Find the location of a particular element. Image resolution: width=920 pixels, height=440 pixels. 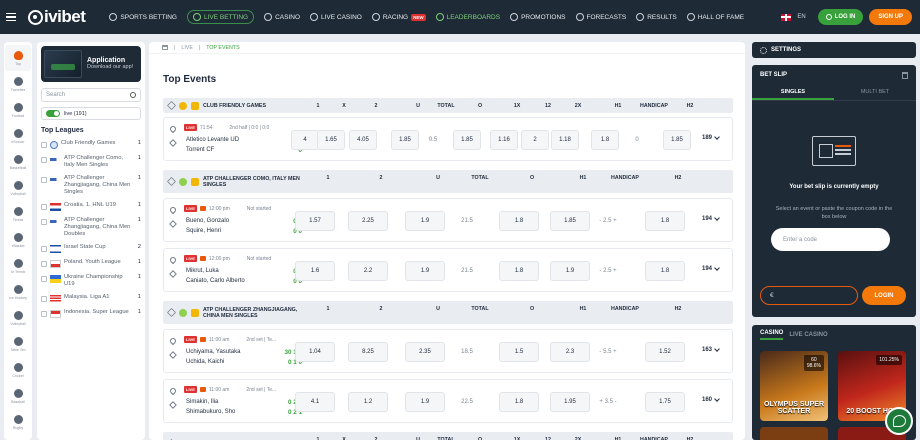

odds-button-2: 2.2 is located at coordinates (368, 271).